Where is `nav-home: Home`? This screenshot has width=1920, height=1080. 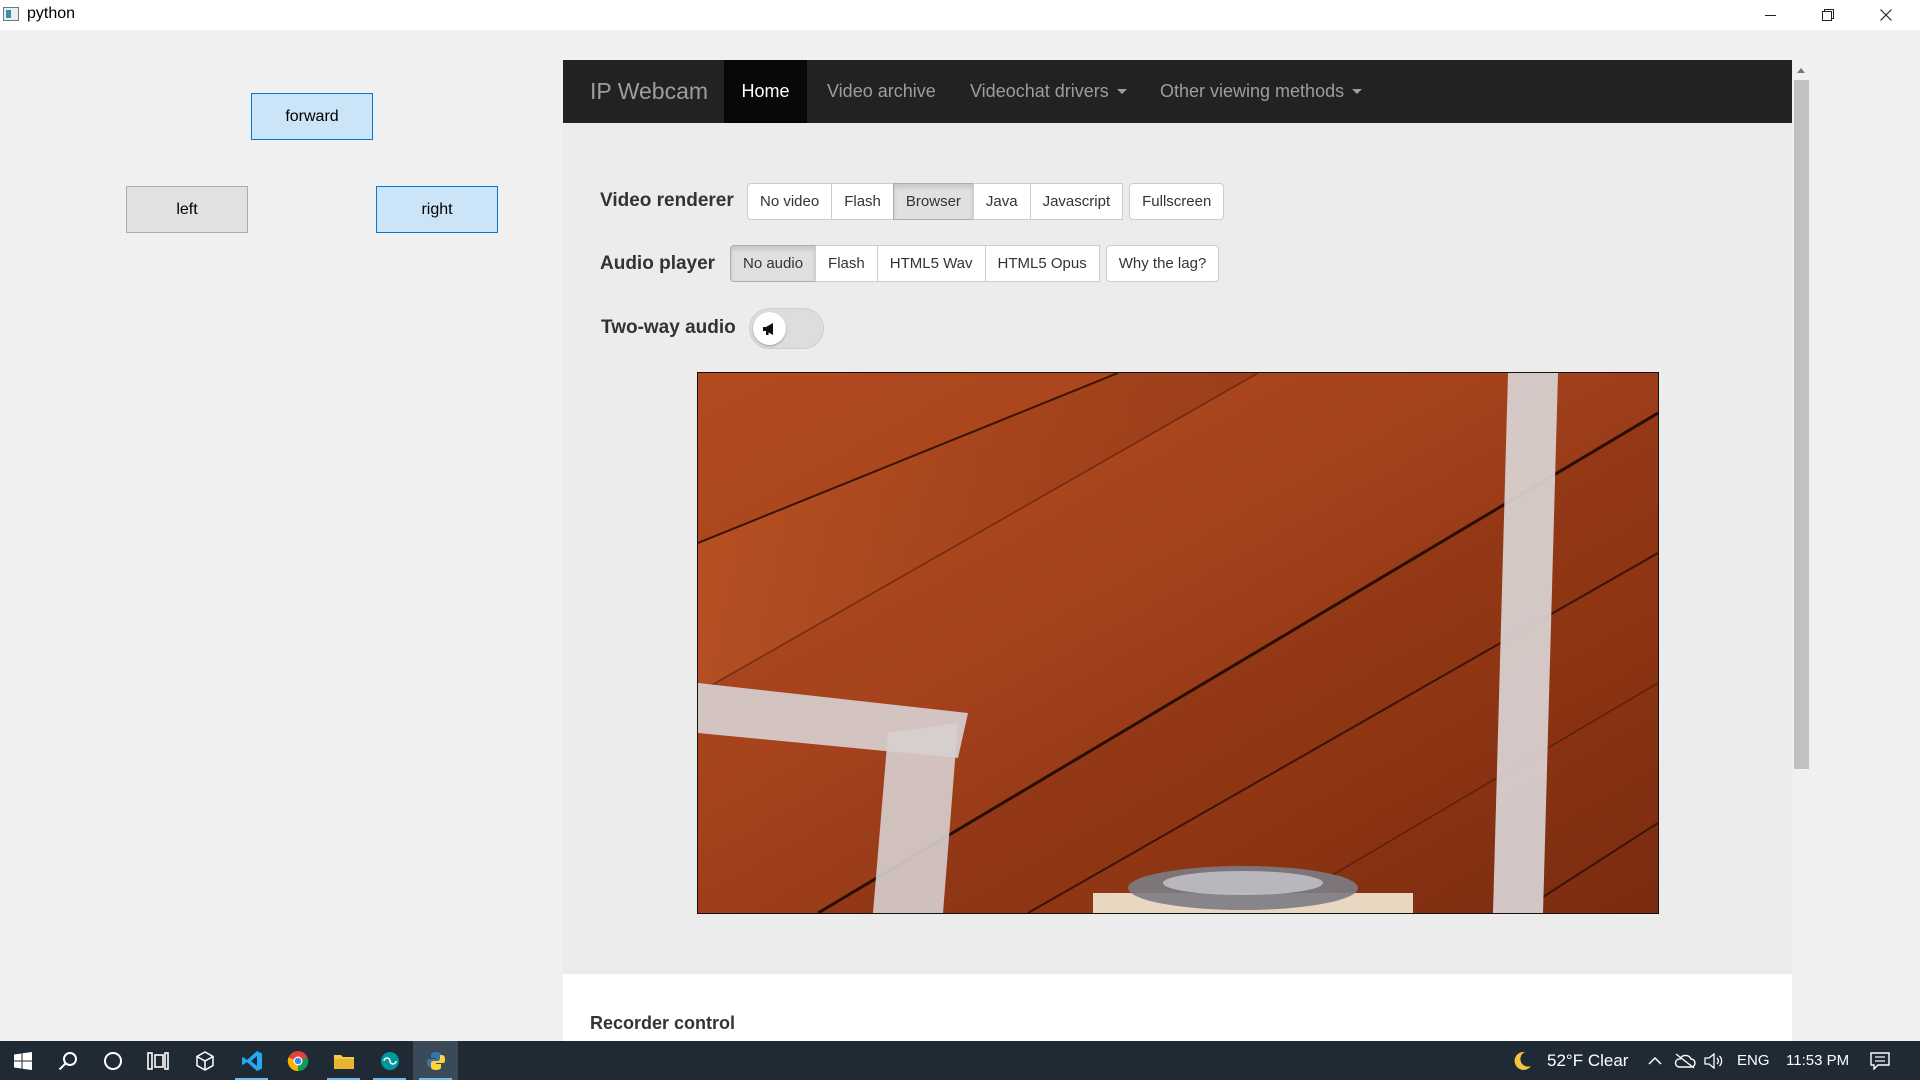 nav-home: Home is located at coordinates (765, 91).